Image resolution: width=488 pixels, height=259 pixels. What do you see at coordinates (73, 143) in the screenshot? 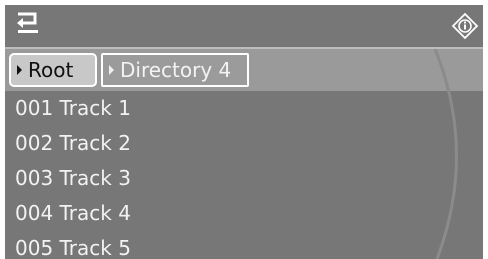
I see `track-label: 002 Track 2` at bounding box center [73, 143].